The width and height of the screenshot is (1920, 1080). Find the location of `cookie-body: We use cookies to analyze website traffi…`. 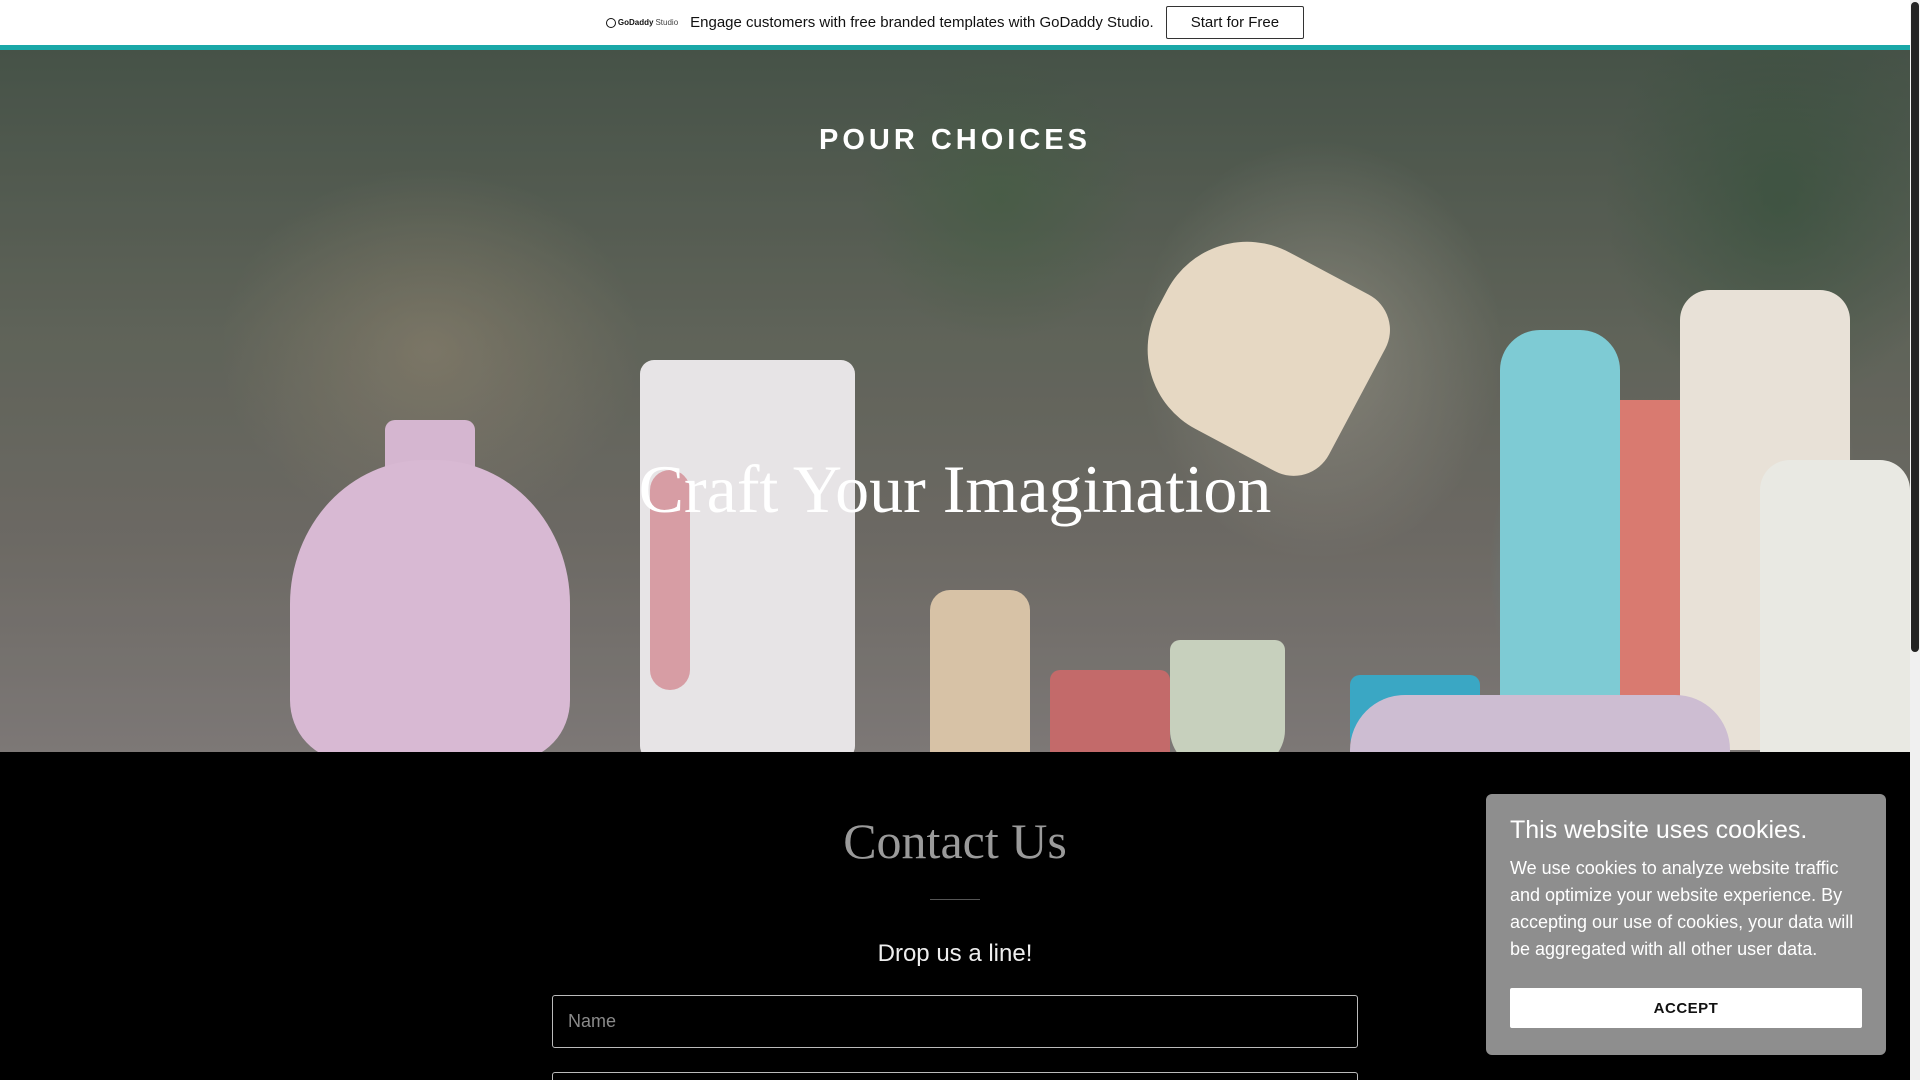

cookie-body: We use cookies to analyze website traffi… is located at coordinates (1682, 908).